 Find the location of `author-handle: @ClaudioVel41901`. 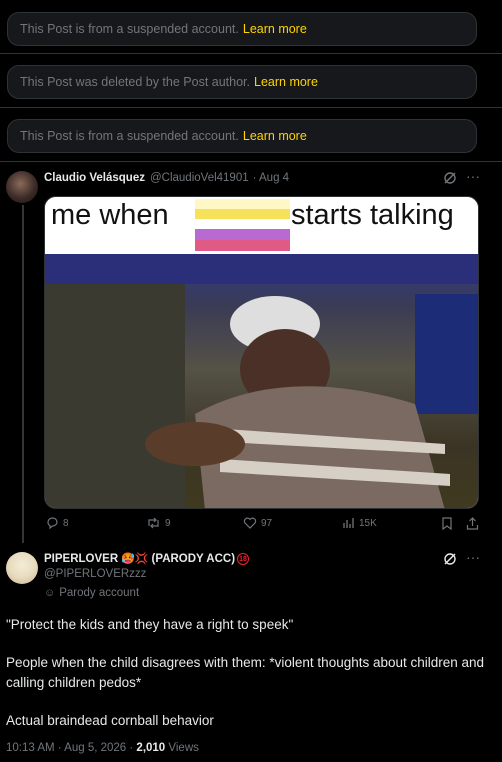

author-handle: @ClaudioVel41901 is located at coordinates (199, 178).